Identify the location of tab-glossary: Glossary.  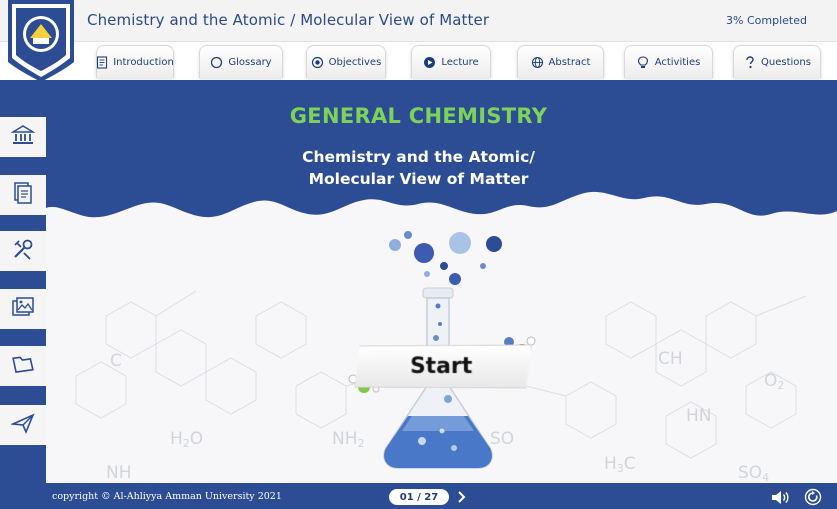
(241, 61).